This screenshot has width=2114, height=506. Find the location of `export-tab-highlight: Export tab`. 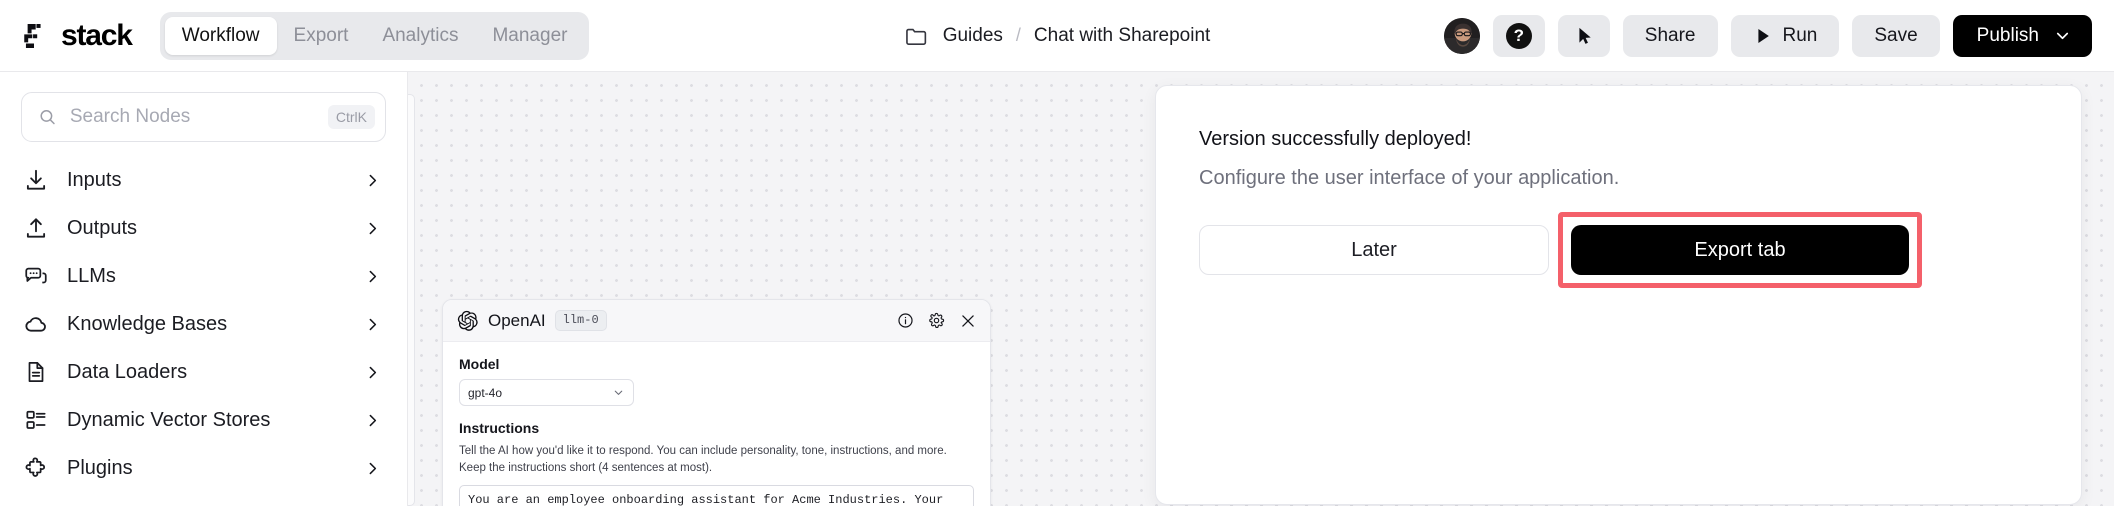

export-tab-highlight: Export tab is located at coordinates (1740, 250).